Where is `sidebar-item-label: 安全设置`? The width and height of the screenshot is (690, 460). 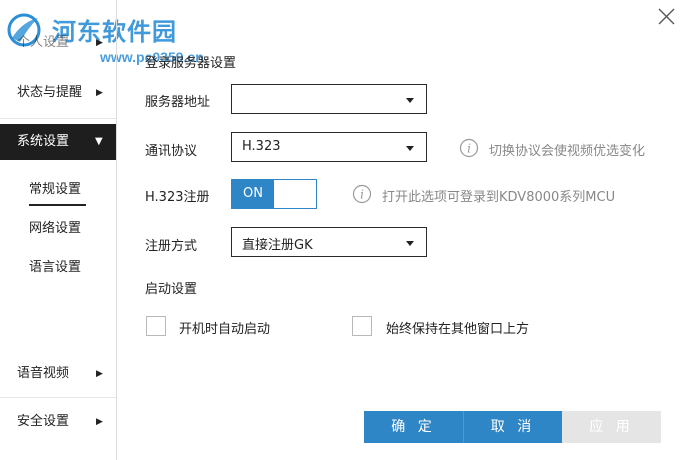
sidebar-item-label: 安全设置 is located at coordinates (43, 421).